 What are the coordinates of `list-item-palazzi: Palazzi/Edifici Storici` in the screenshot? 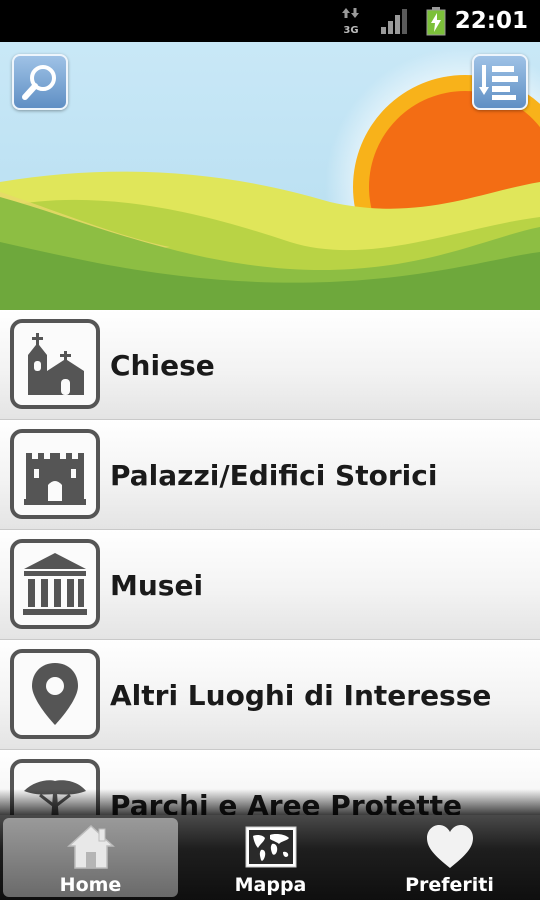 It's located at (270, 475).